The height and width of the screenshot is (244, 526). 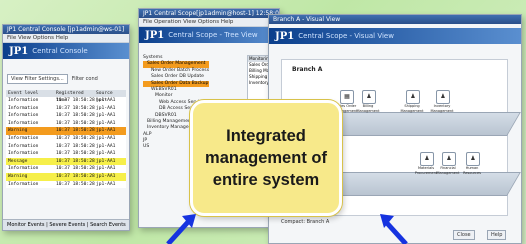 What do you see at coordinates (153, 57) in the screenshot?
I see `tree-node-label: Systems` at bounding box center [153, 57].